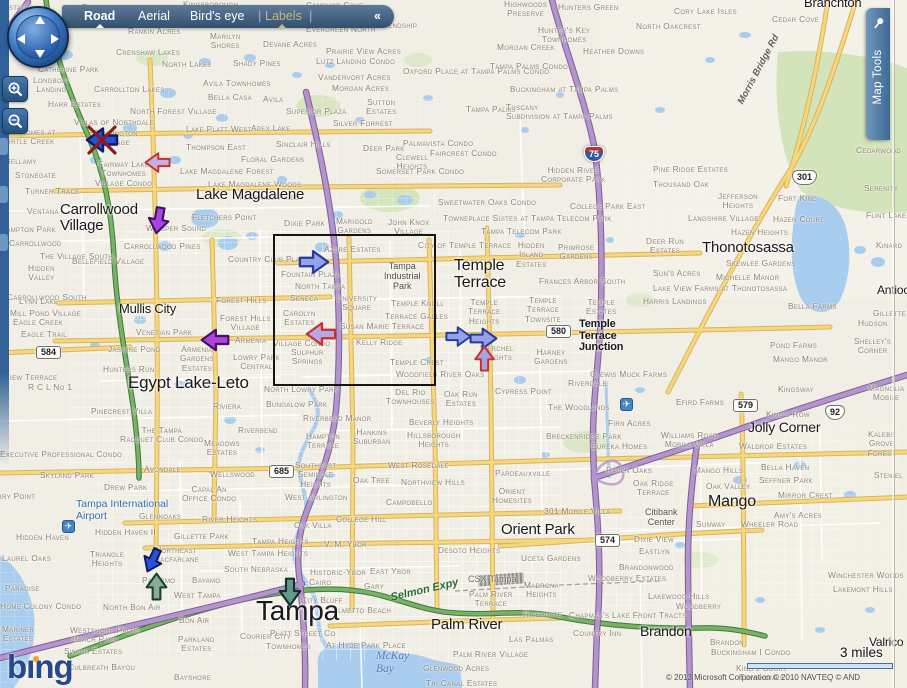 The height and width of the screenshot is (688, 907). I want to click on pan-right-arrow, so click(55, 39).